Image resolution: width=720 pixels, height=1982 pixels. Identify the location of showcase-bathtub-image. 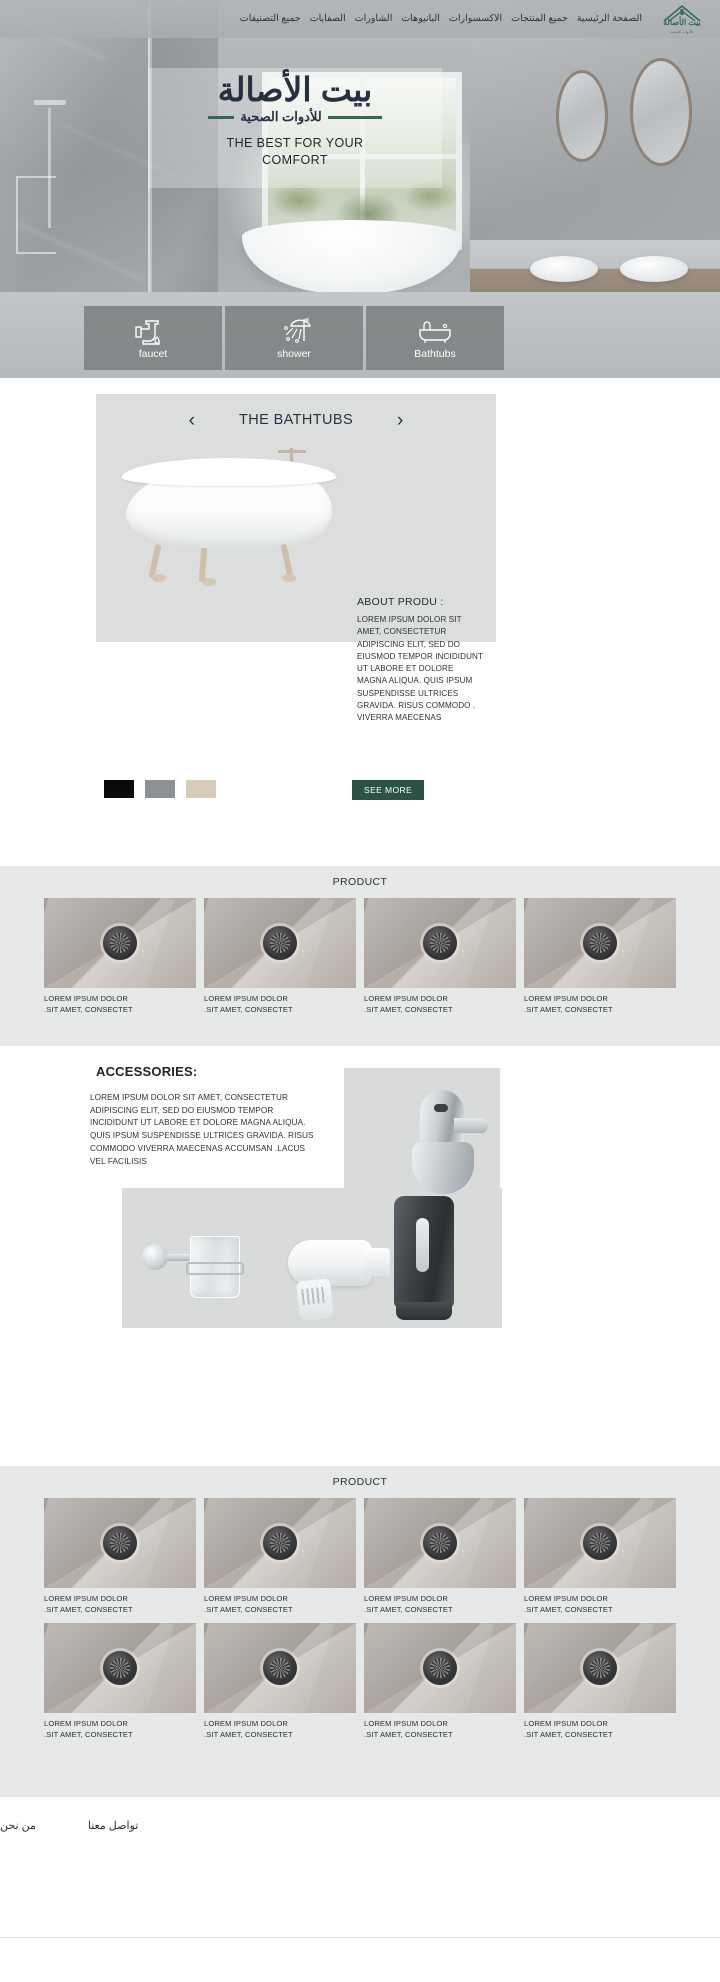
(228, 533).